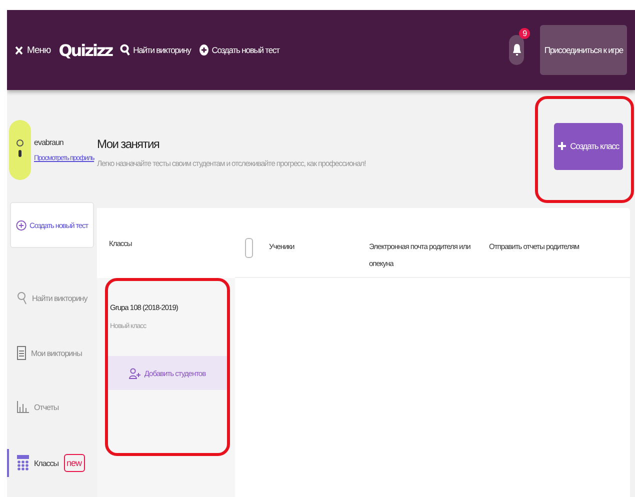 This screenshot has height=497, width=635. I want to click on bell-icon, so click(517, 50).